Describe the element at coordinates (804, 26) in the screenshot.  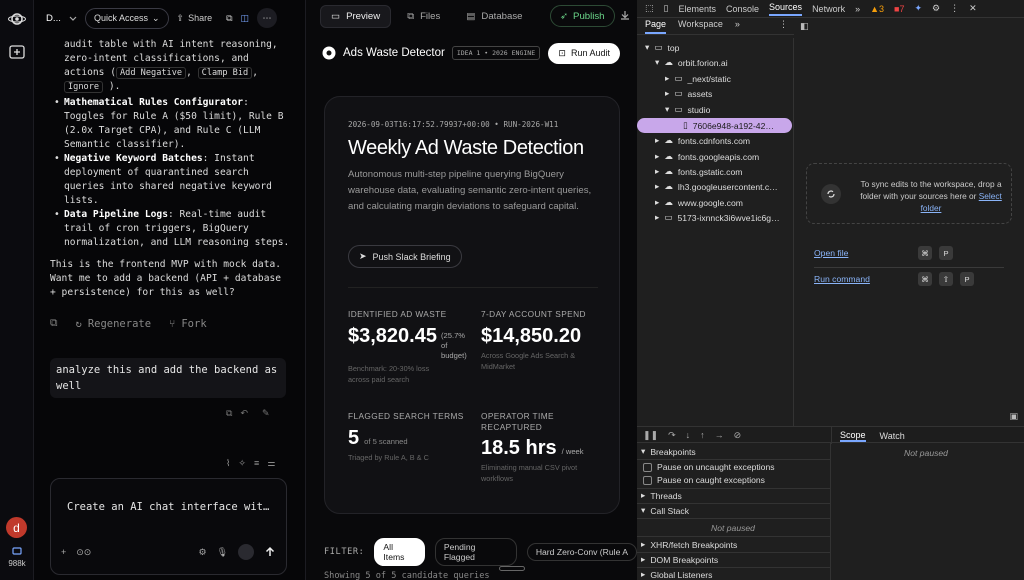
I see `sidebar-toggle-icon: ◧` at that location.